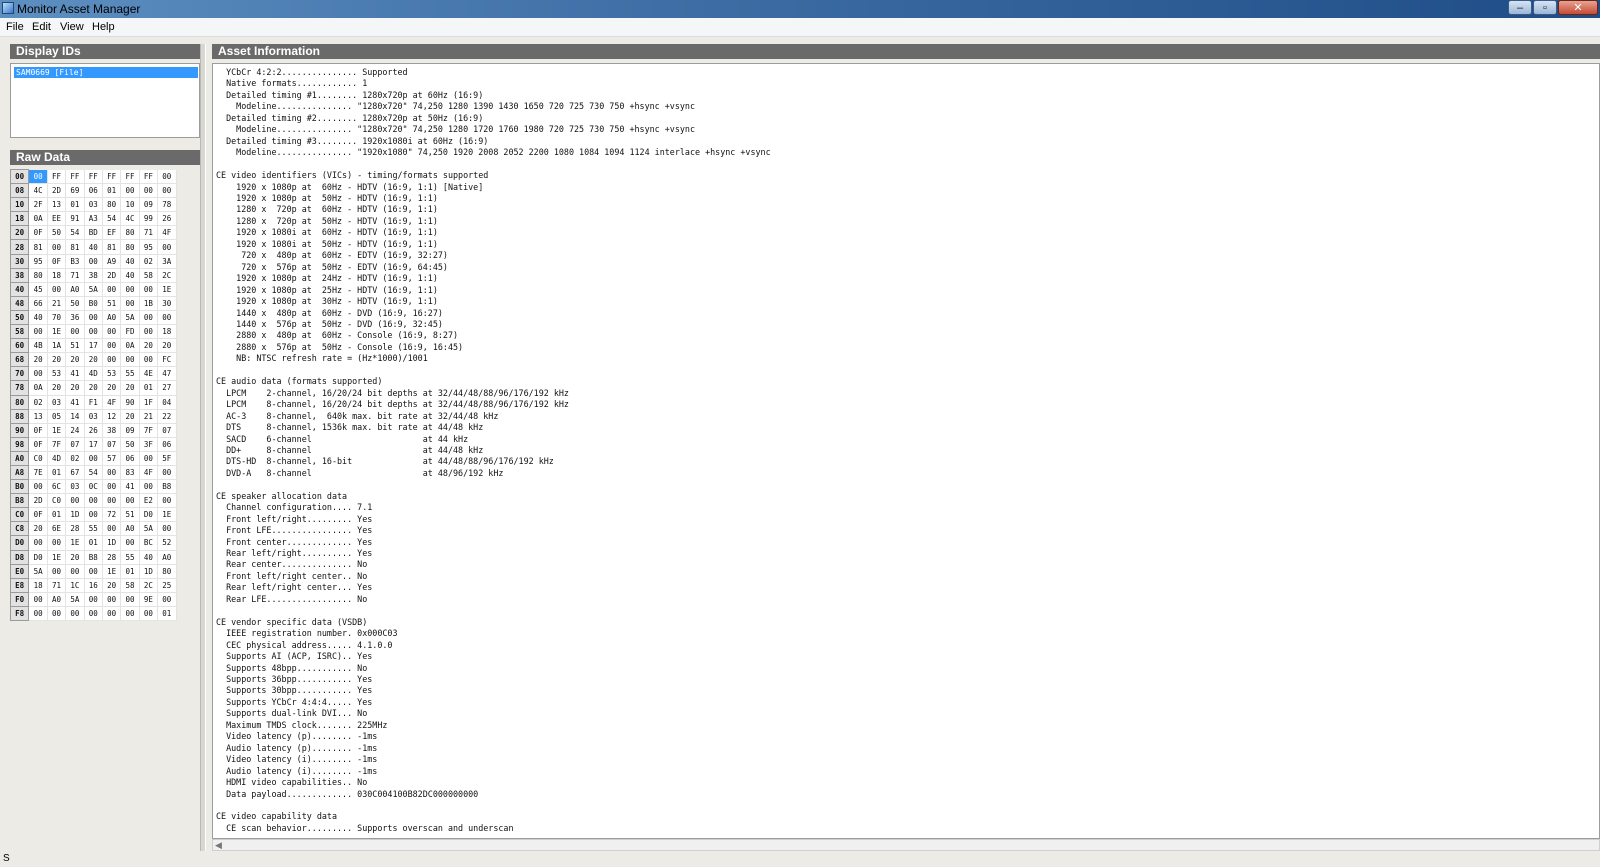 The image size is (1600, 867). Describe the element at coordinates (149, 430) in the screenshot. I see `raw-data-byte: 7F` at that location.